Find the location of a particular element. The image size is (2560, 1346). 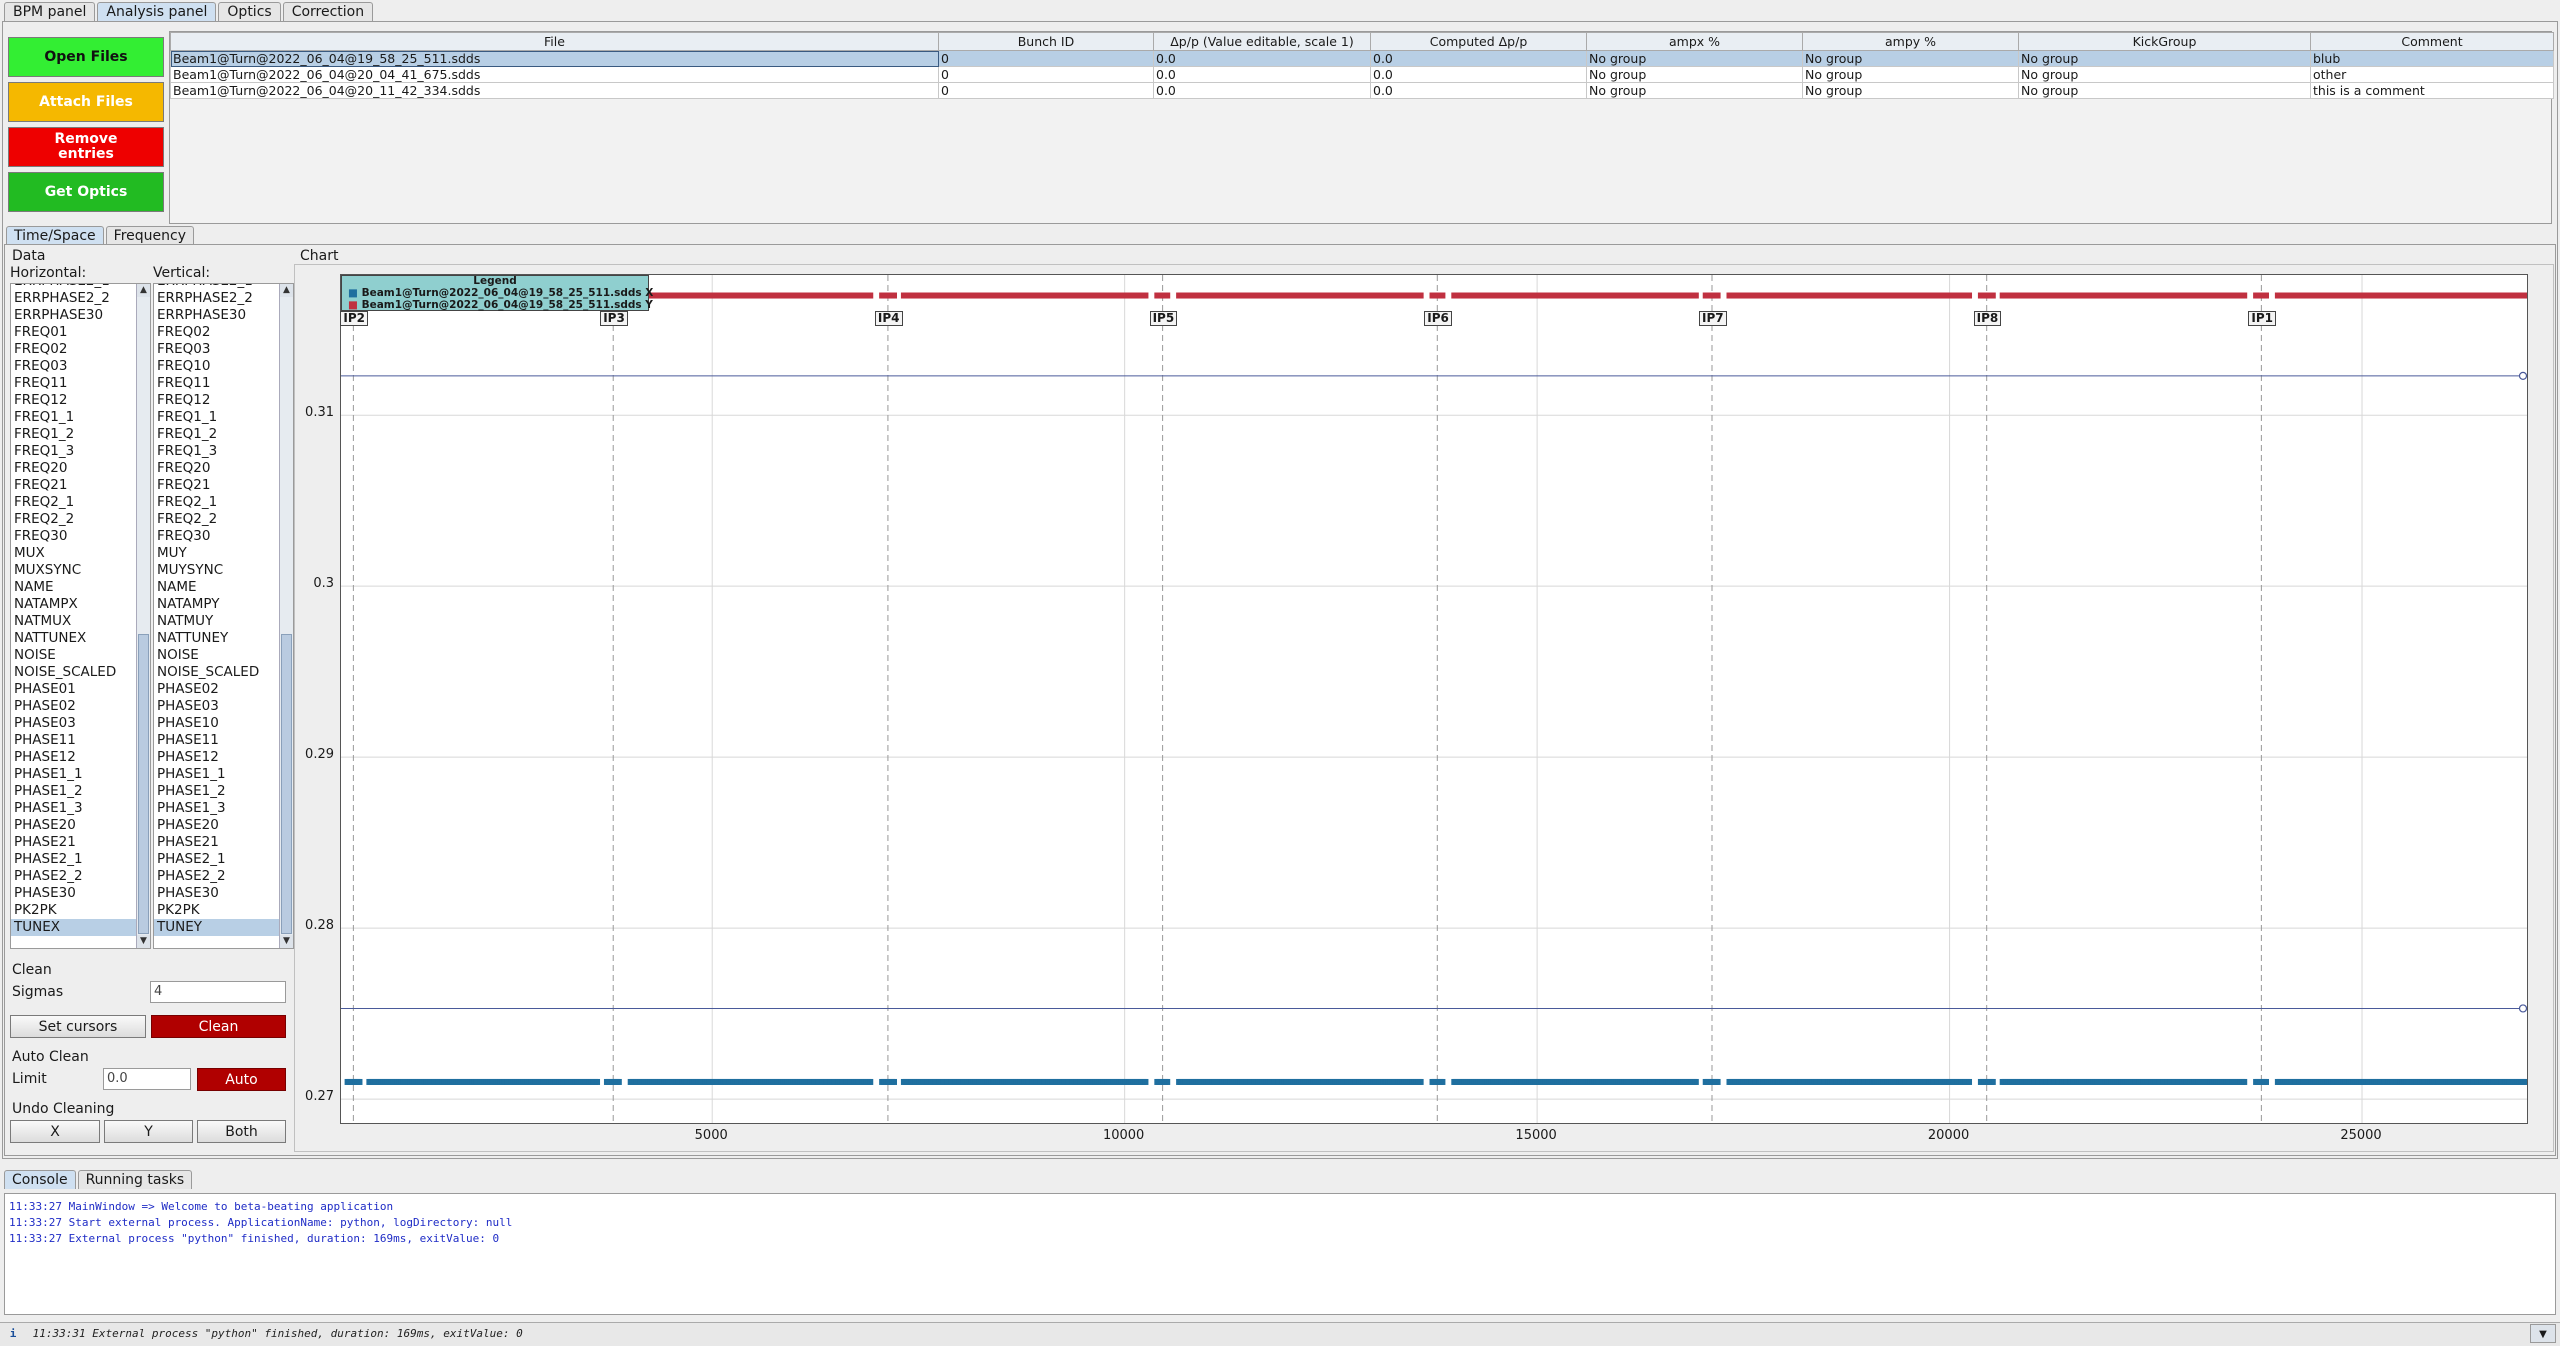

column-header: ampx % is located at coordinates (1694, 41).